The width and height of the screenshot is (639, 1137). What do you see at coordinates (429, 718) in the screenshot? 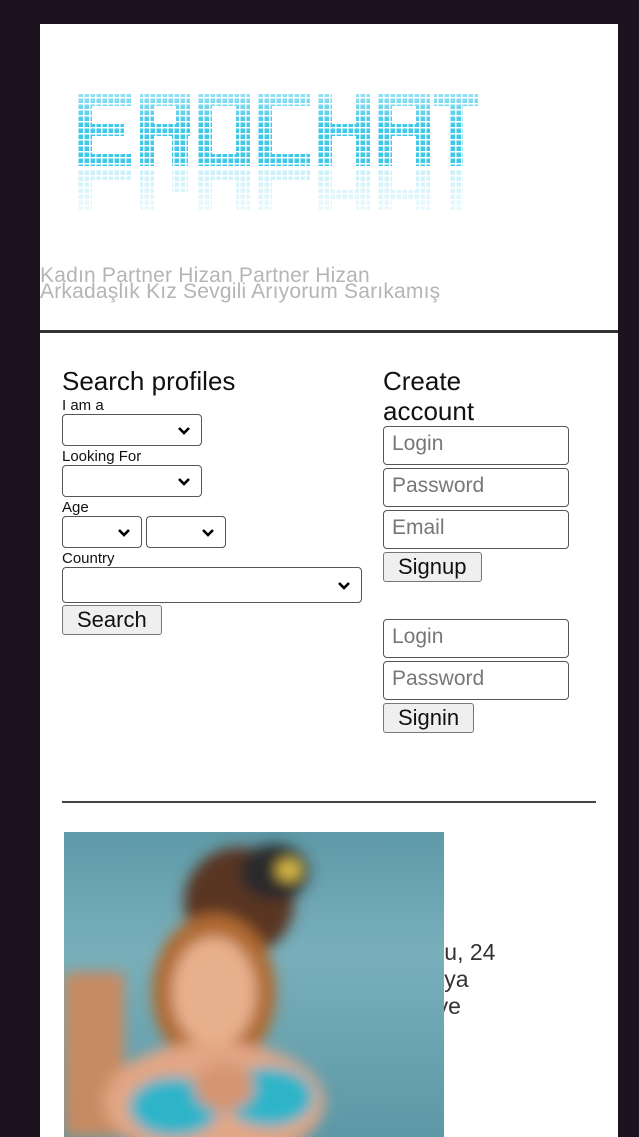
I see `signin-button: Signin` at bounding box center [429, 718].